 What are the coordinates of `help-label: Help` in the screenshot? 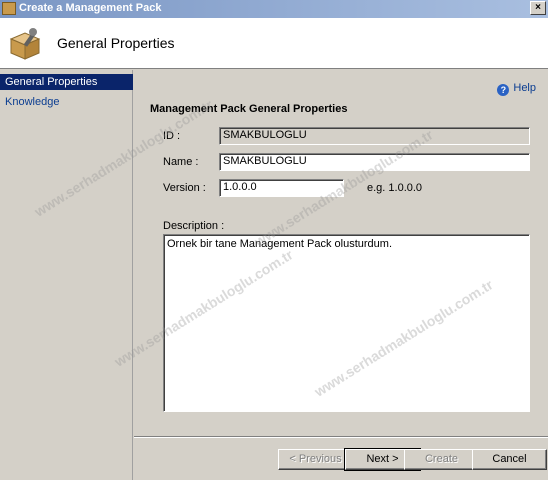 It's located at (524, 88).